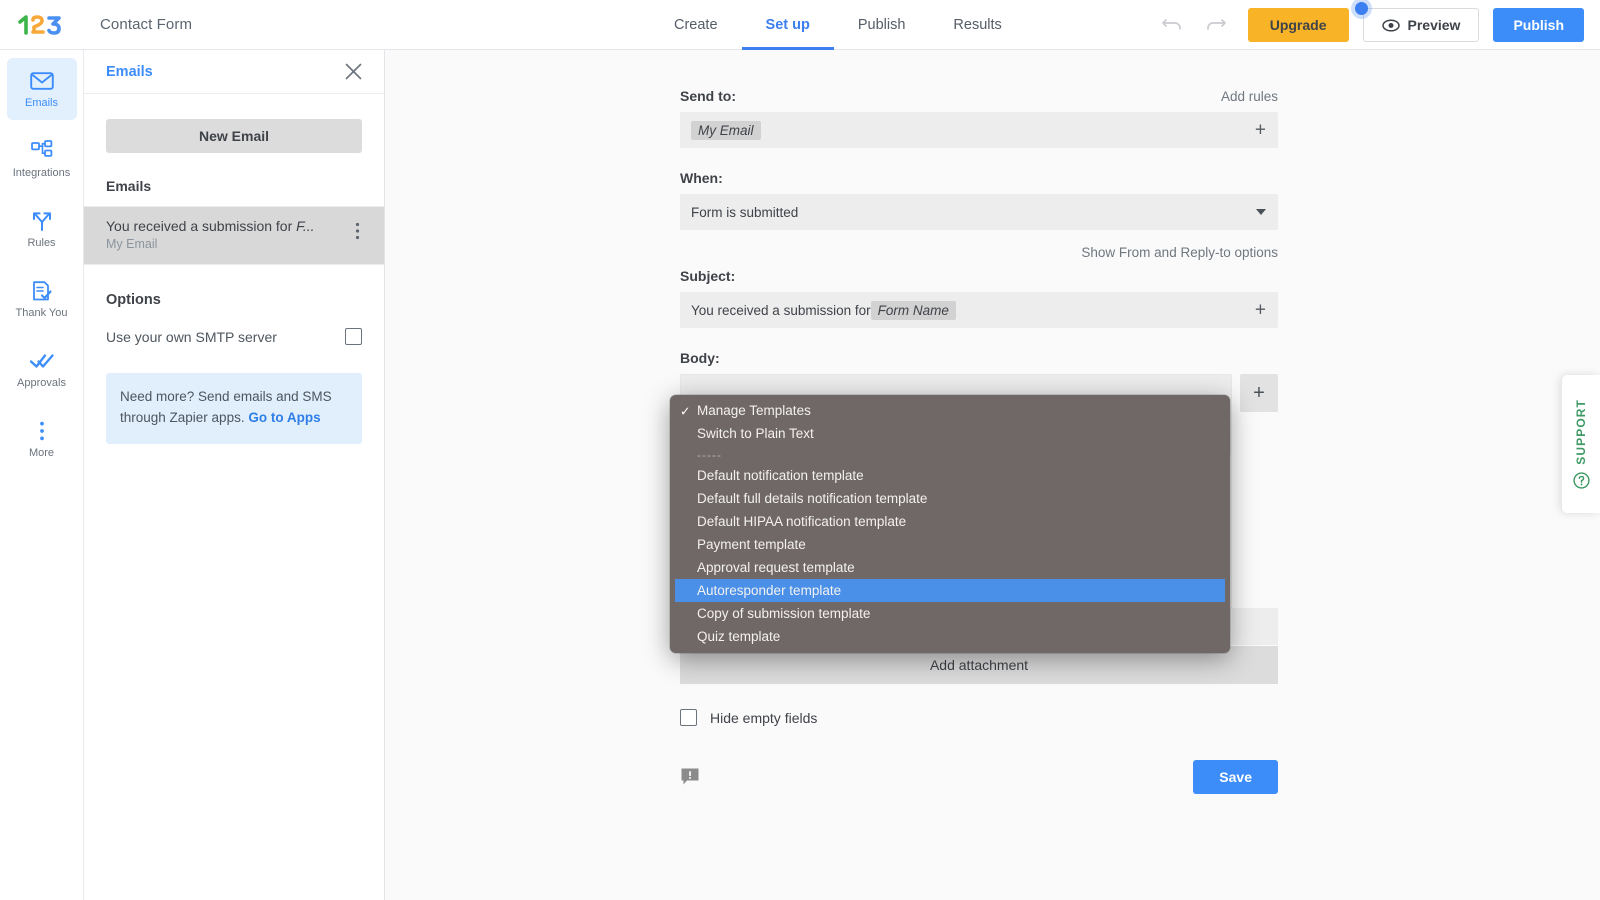 This screenshot has height=900, width=1600. What do you see at coordinates (43, 25) in the screenshot?
I see `app-logo-icon` at bounding box center [43, 25].